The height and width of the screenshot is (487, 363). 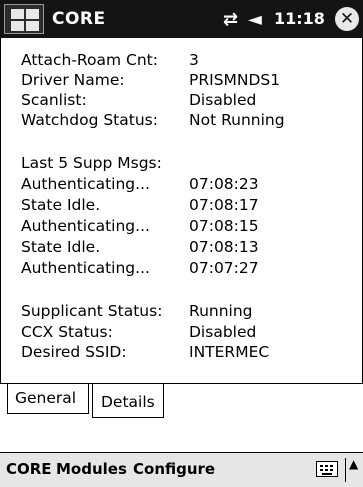 I want to click on detail-value: Not Running, so click(x=237, y=120).